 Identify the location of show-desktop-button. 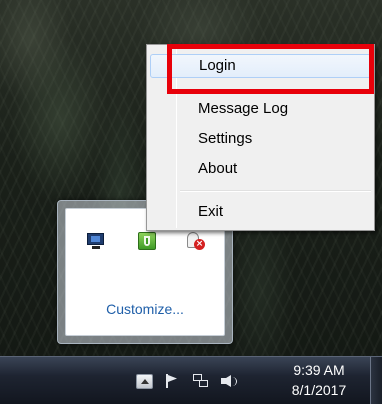
(376, 380).